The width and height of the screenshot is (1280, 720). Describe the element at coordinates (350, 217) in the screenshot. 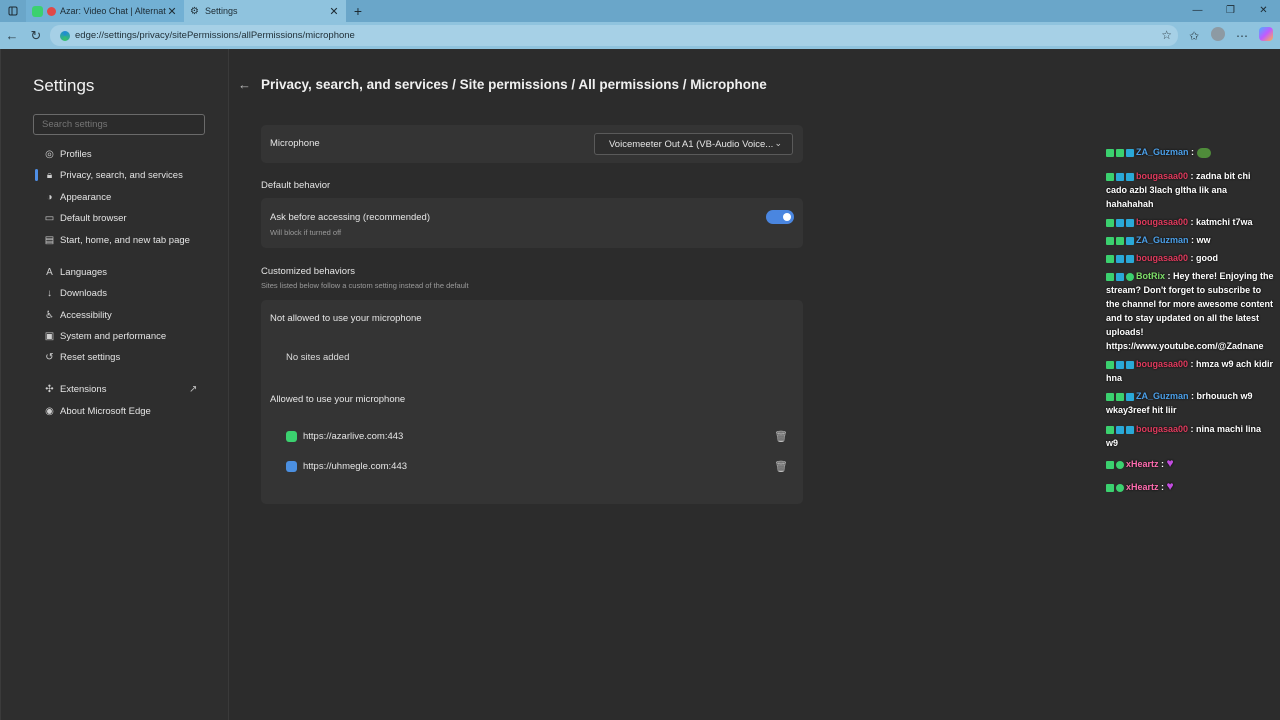

I see `ask-before-accessing-label: Ask before accessing (recommended)` at that location.